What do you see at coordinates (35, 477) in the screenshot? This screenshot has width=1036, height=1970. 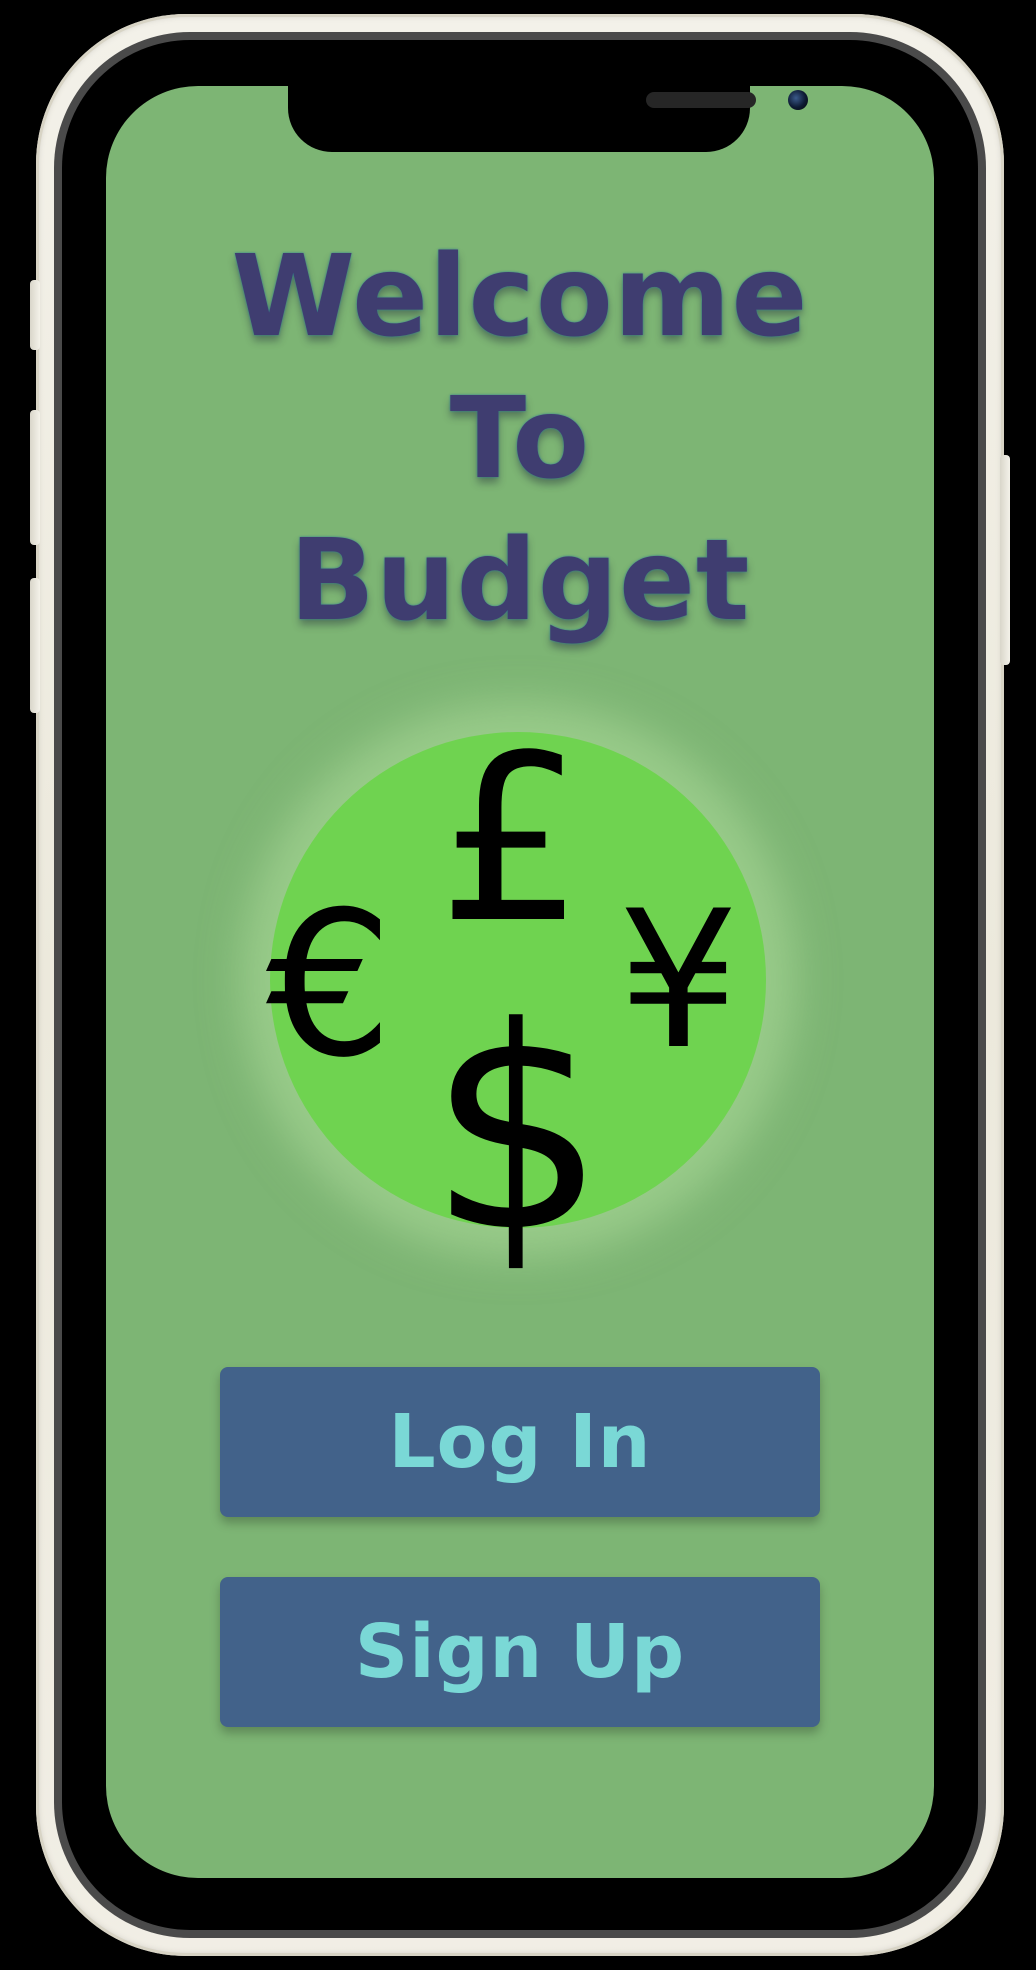 I see `volume-up-button` at bounding box center [35, 477].